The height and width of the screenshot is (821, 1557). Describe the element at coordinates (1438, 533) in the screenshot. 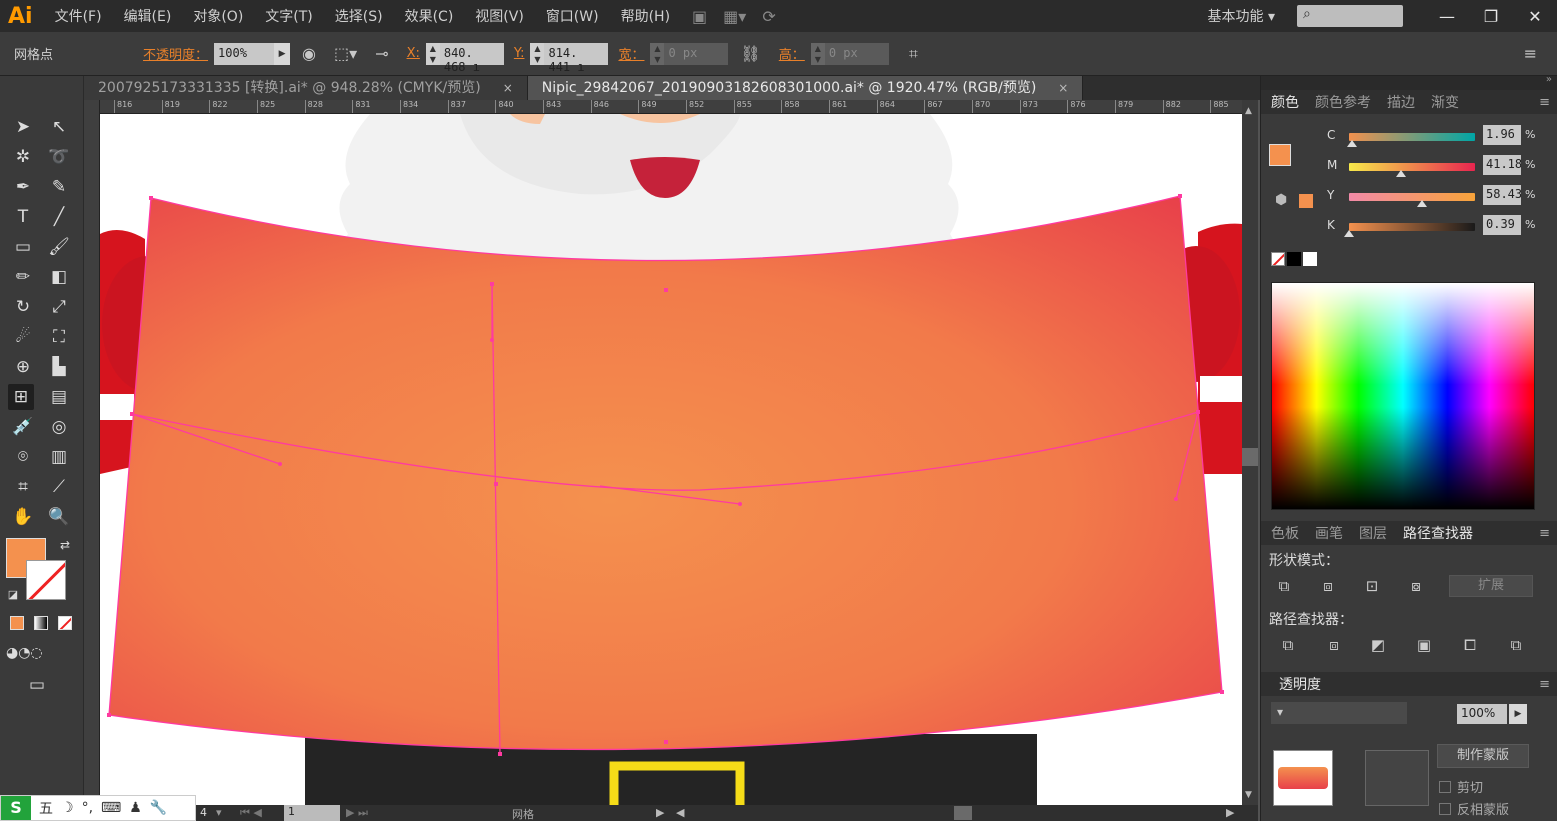

I see `tab-pathfinder: 路径查找器` at that location.